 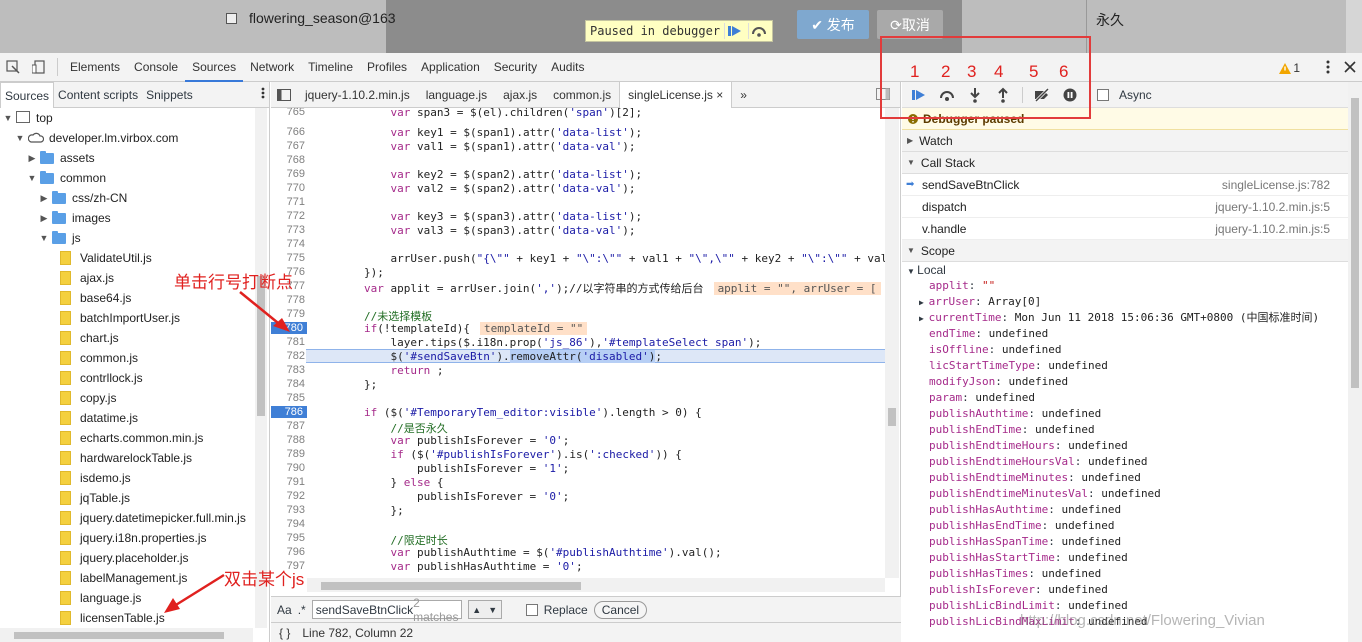 I want to click on arrow-to-linenumber, so click(x=261, y=309).